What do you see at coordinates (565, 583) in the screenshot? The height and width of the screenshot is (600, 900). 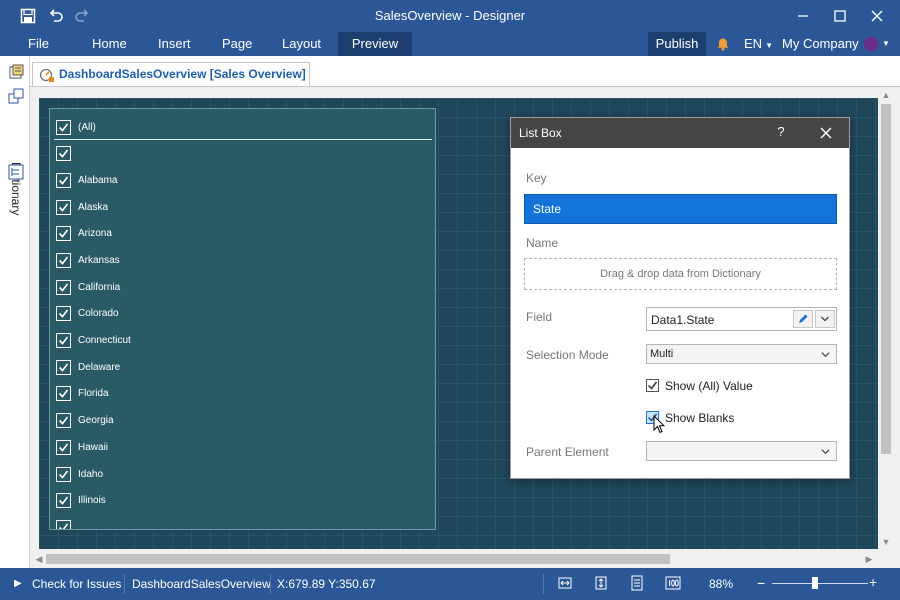 I see `fit-width-icon` at bounding box center [565, 583].